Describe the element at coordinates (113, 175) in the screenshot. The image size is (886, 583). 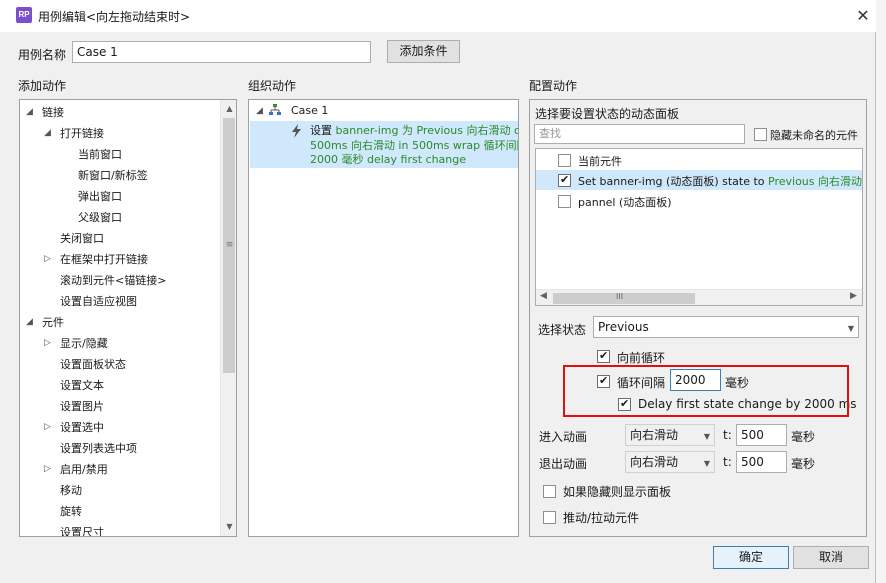
I see `action-tree-item: 新窗口/新标签` at that location.